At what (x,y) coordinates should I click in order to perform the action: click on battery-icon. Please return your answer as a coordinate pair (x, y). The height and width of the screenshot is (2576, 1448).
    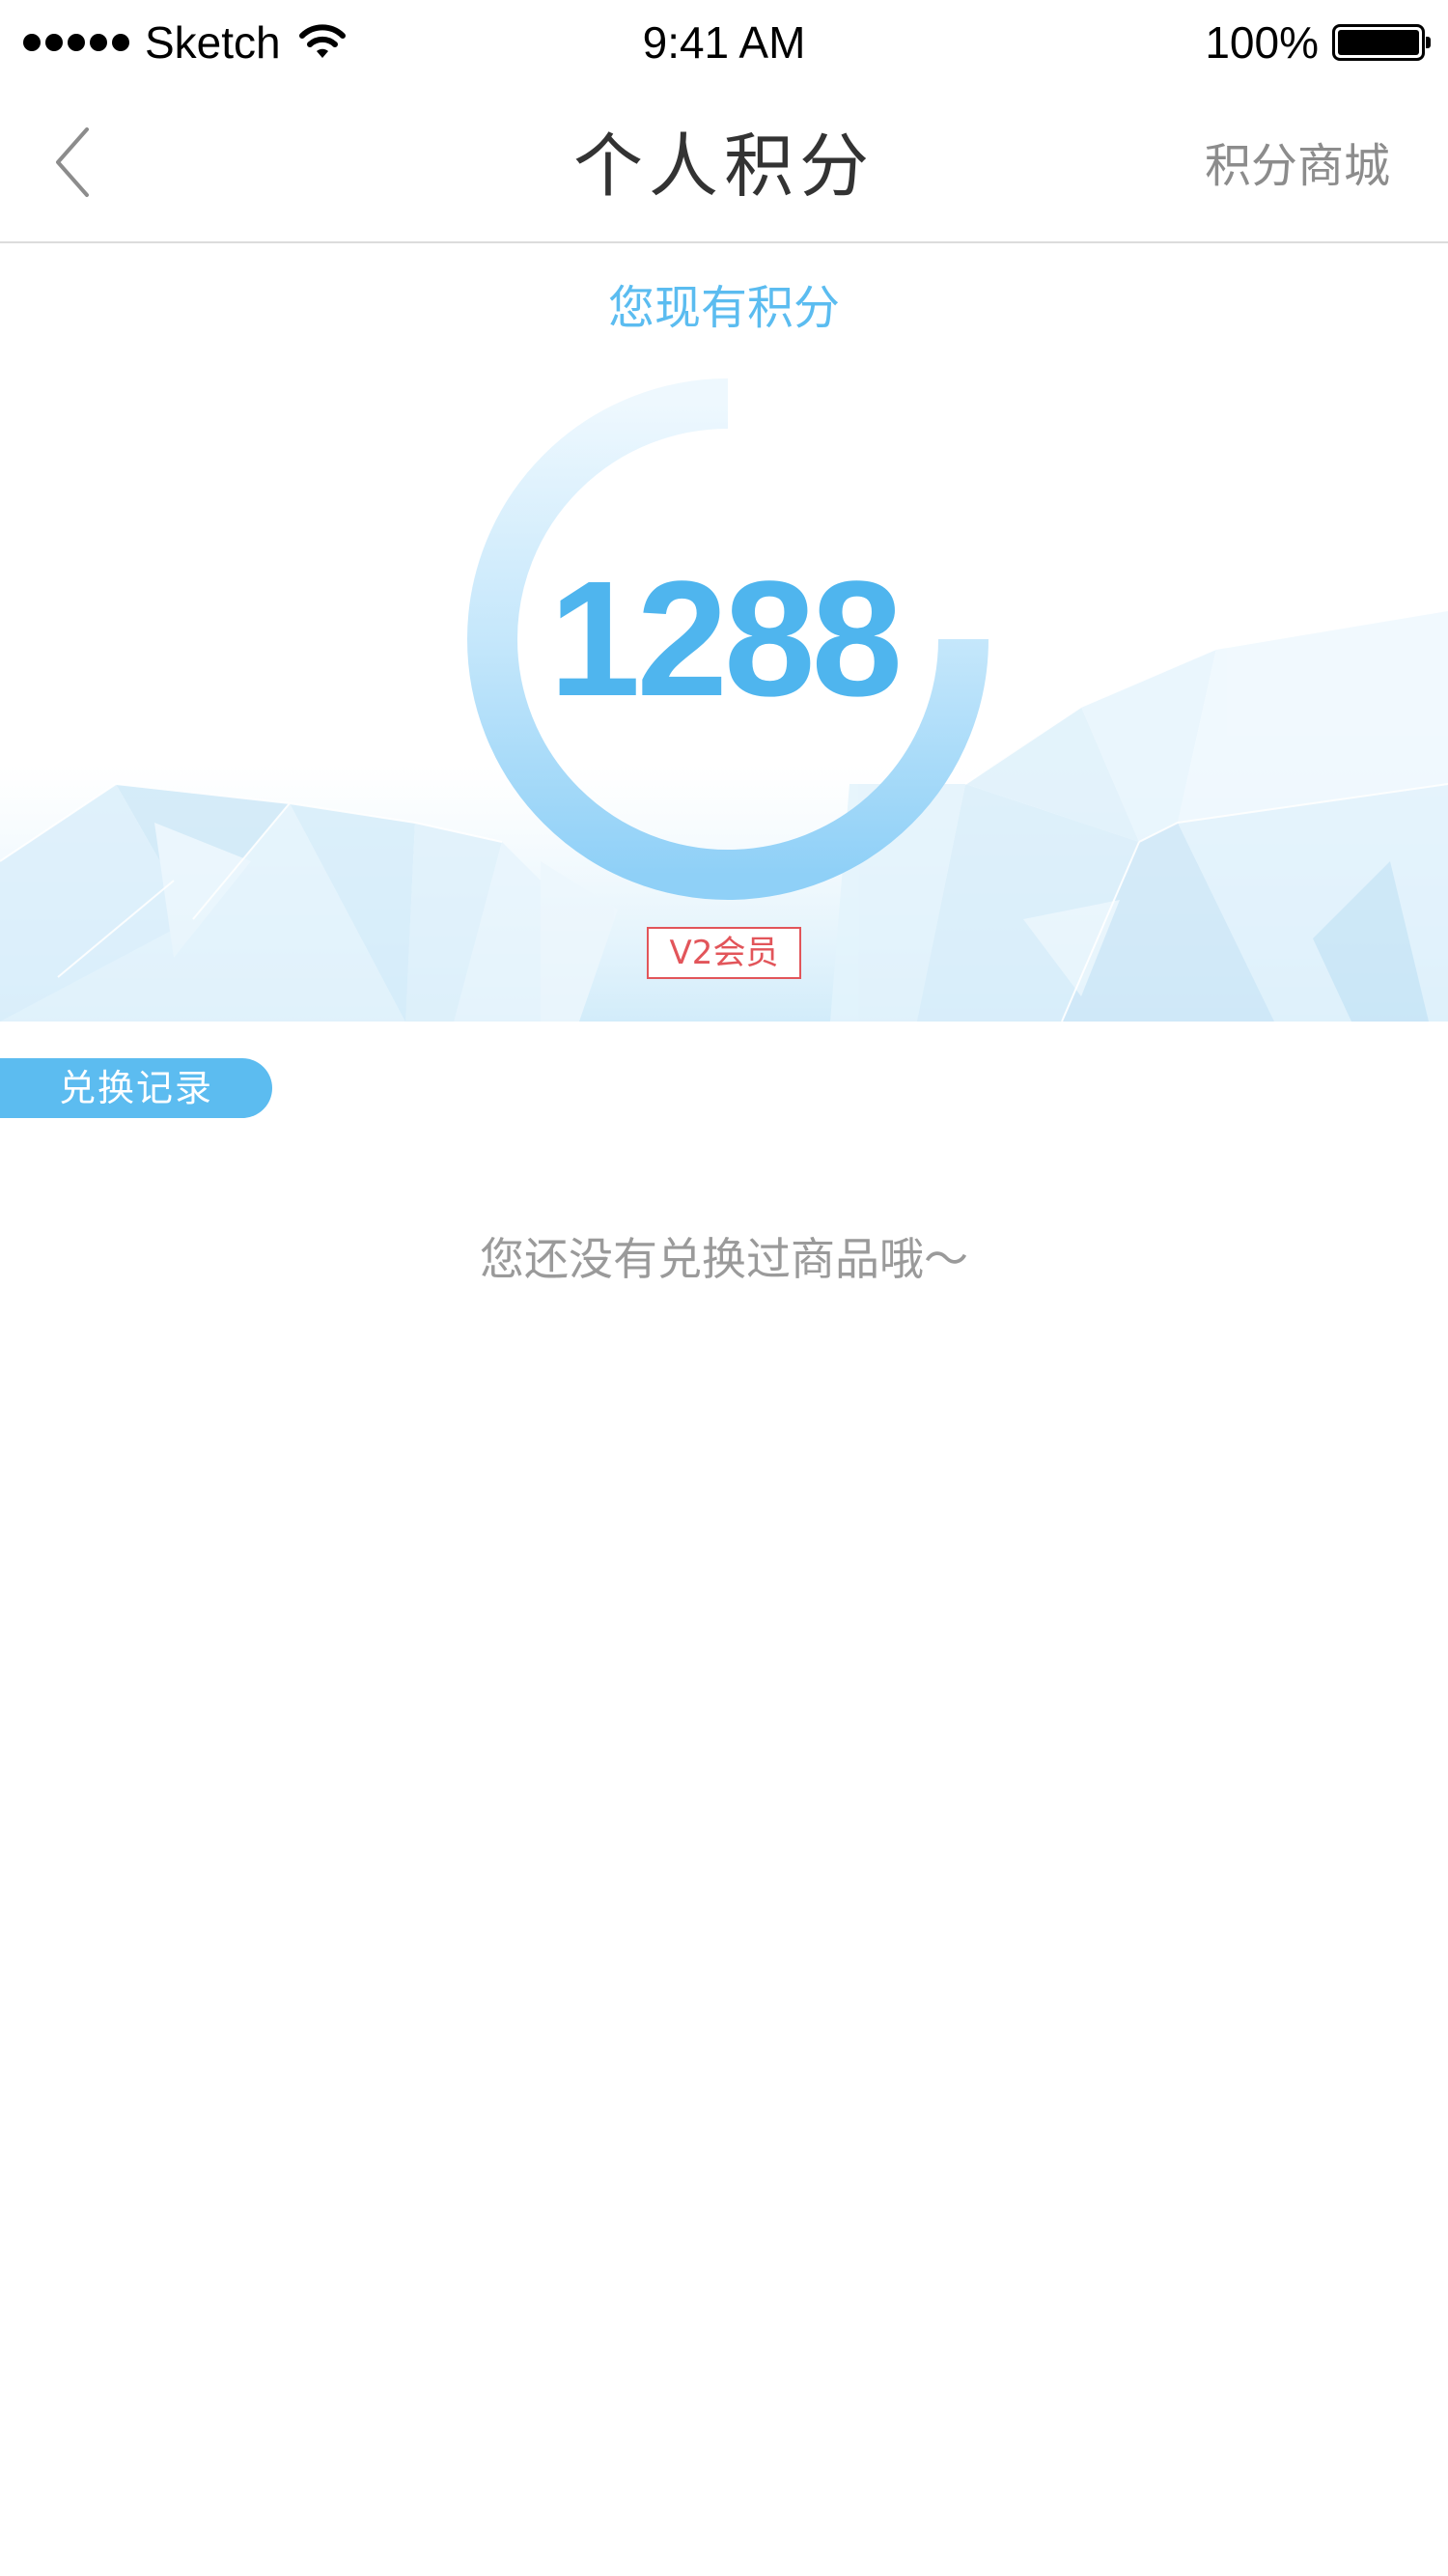
    Looking at the image, I should click on (1382, 43).